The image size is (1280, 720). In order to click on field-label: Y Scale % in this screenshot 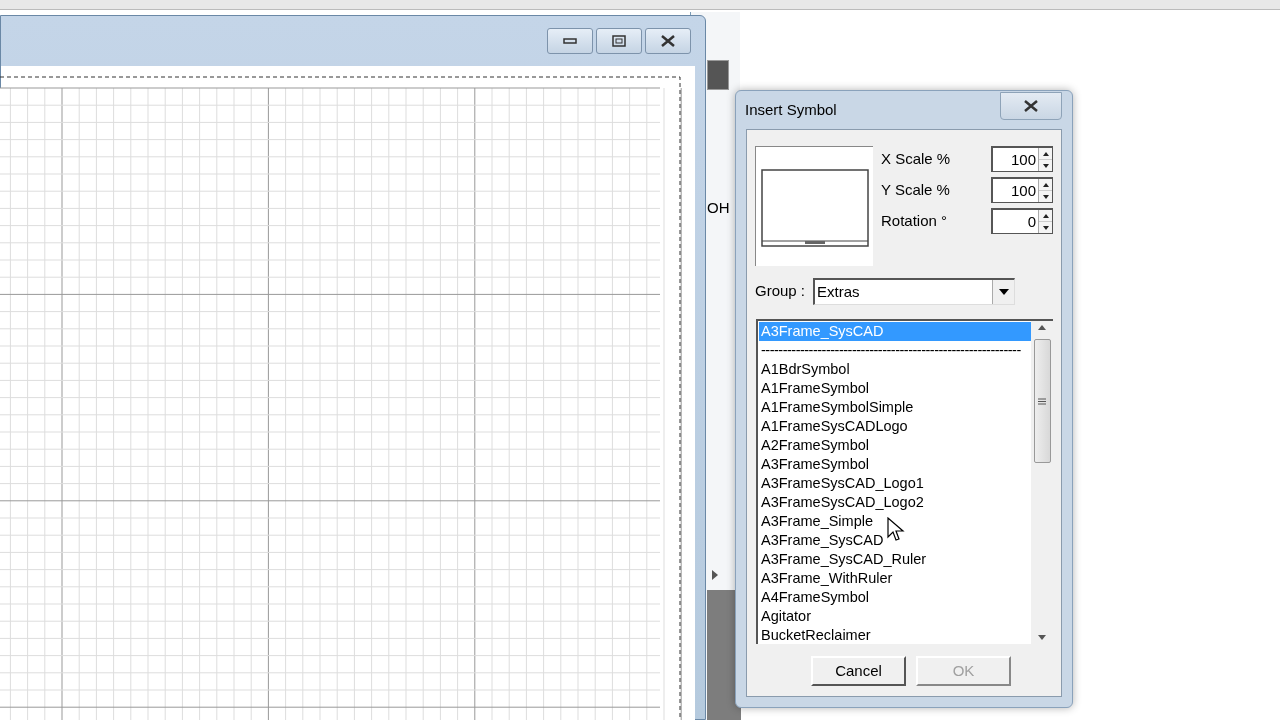, I will do `click(915, 189)`.